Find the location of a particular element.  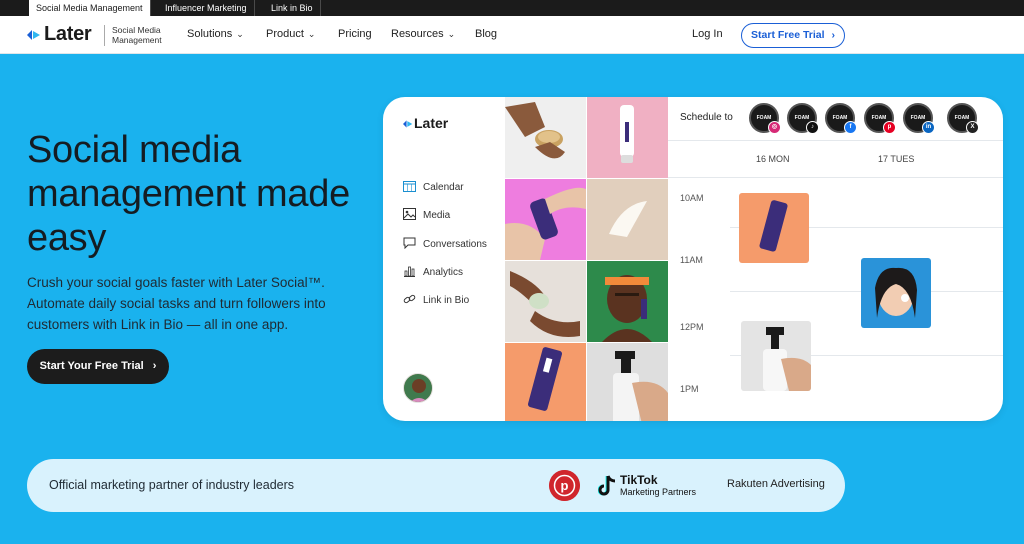

brand-logo: Later is located at coordinates (68, 34).